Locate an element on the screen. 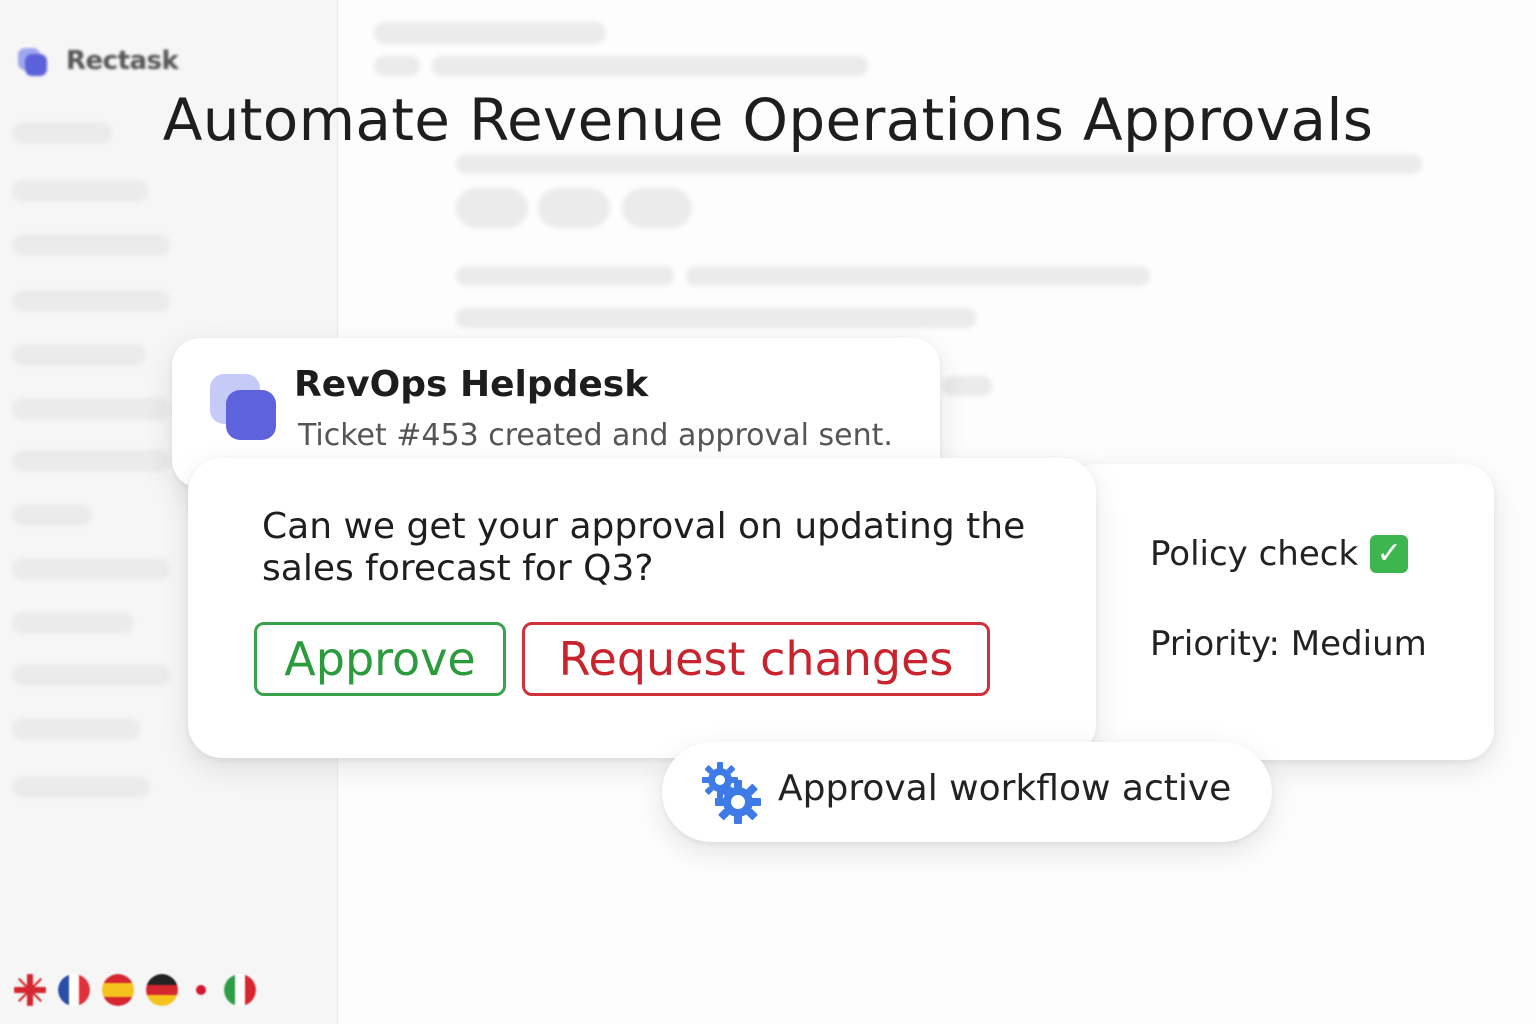 The height and width of the screenshot is (1024, 1536). workflow-status-label: Approval workflow active is located at coordinates (1005, 788).